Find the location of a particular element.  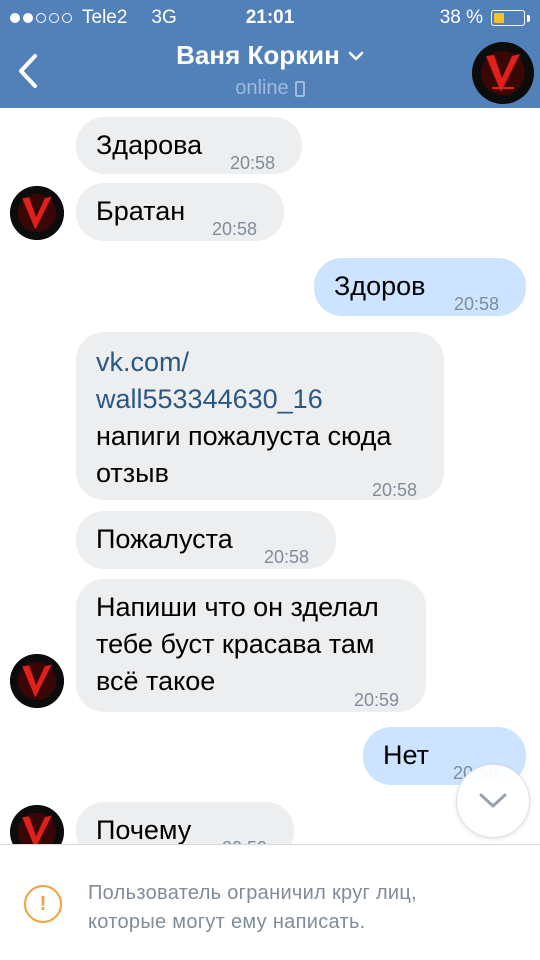

message-text: Почему is located at coordinates (144, 829).